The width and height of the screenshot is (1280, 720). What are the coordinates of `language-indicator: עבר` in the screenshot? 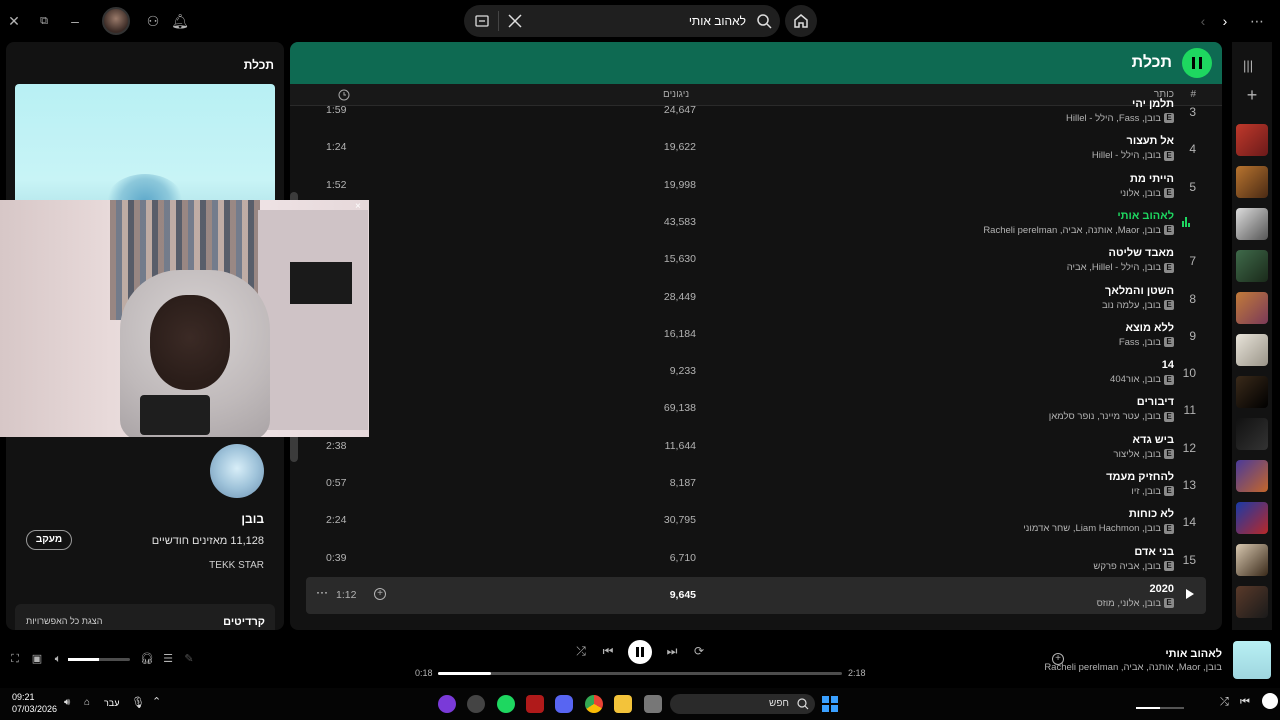 It's located at (111, 703).